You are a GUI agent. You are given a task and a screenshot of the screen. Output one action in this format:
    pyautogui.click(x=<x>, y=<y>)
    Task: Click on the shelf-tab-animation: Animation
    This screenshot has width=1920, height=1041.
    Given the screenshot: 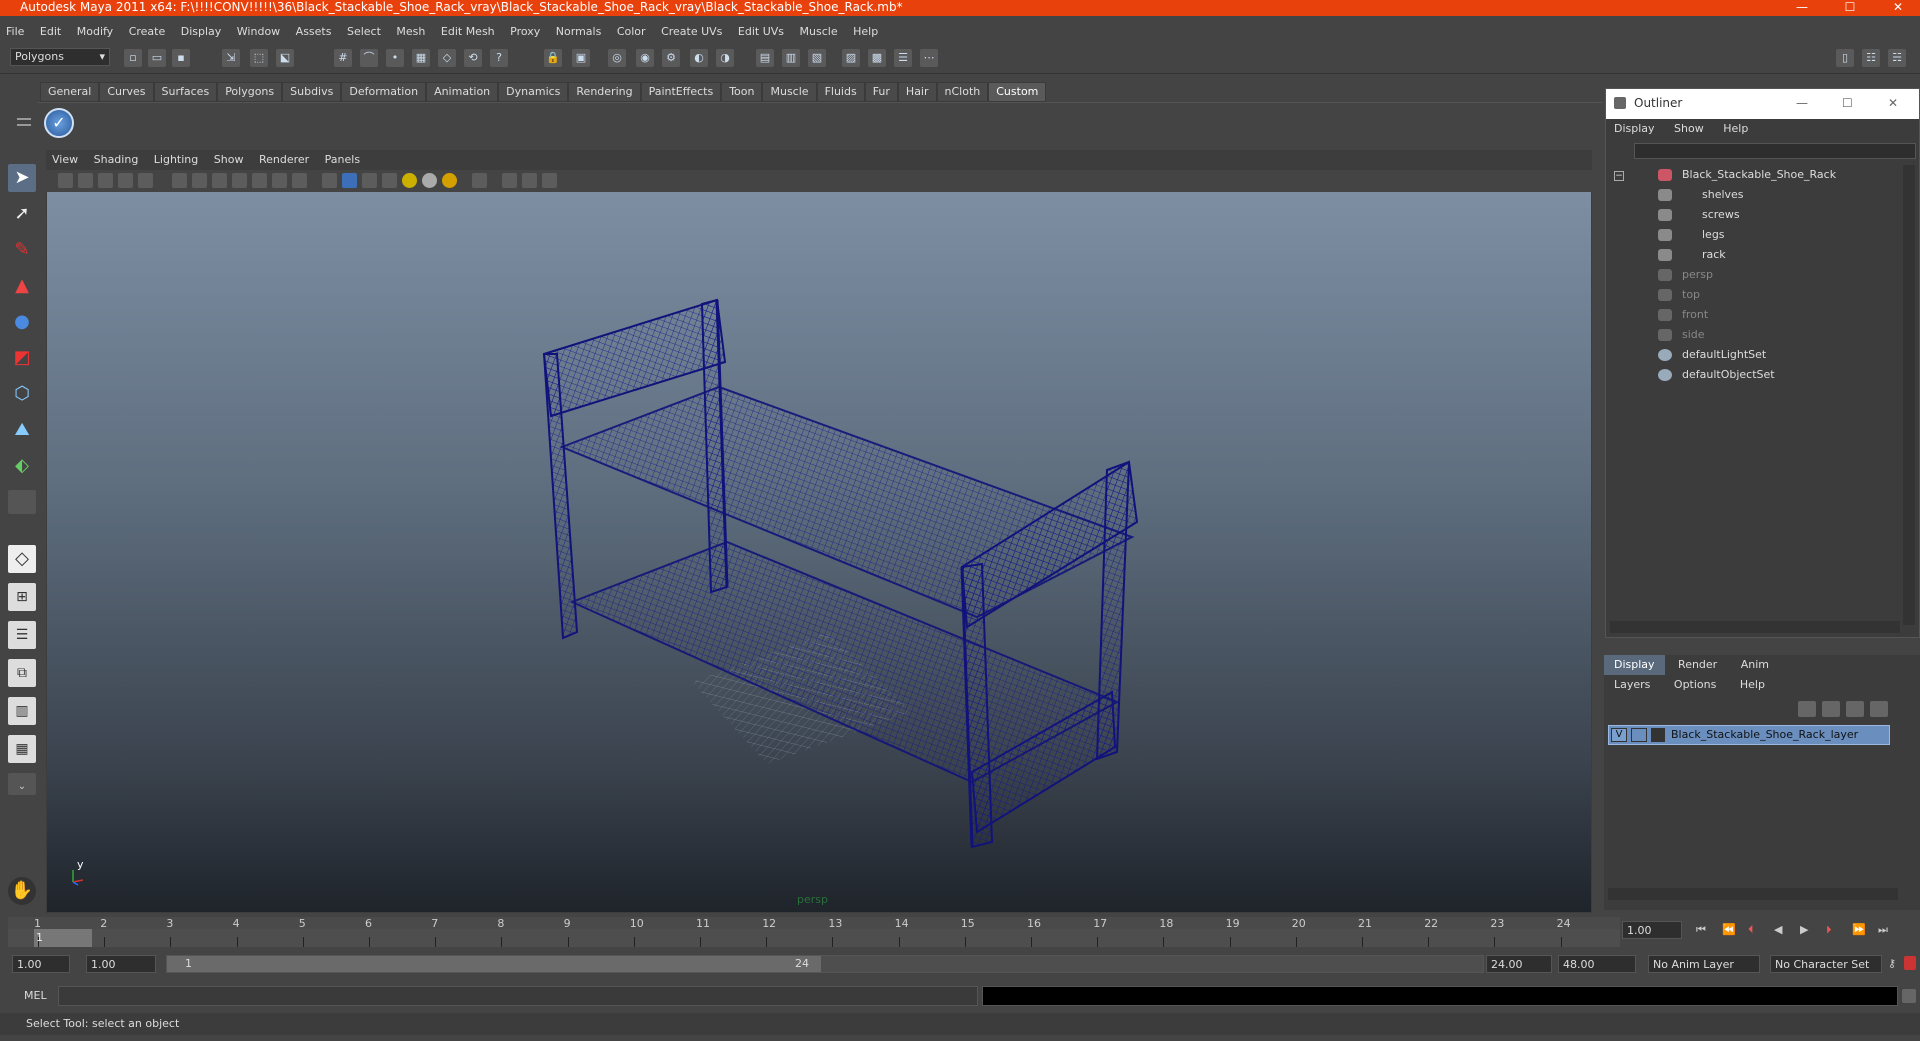 What is the action you would take?
    pyautogui.click(x=462, y=92)
    